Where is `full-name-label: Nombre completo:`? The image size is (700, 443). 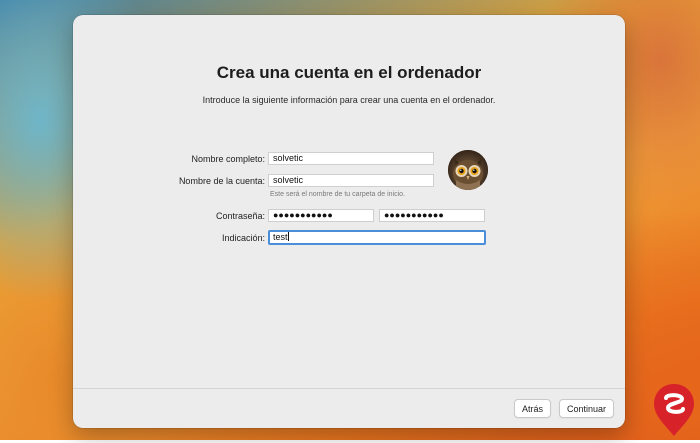 full-name-label: Nombre completo: is located at coordinates (228, 159).